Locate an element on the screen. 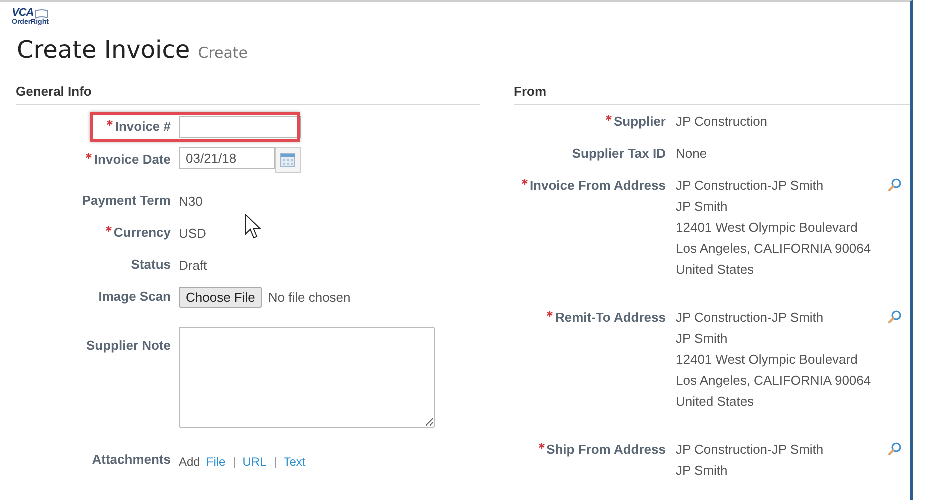 This screenshot has height=500, width=925. field-label: Invoice Date is located at coordinates (132, 159).